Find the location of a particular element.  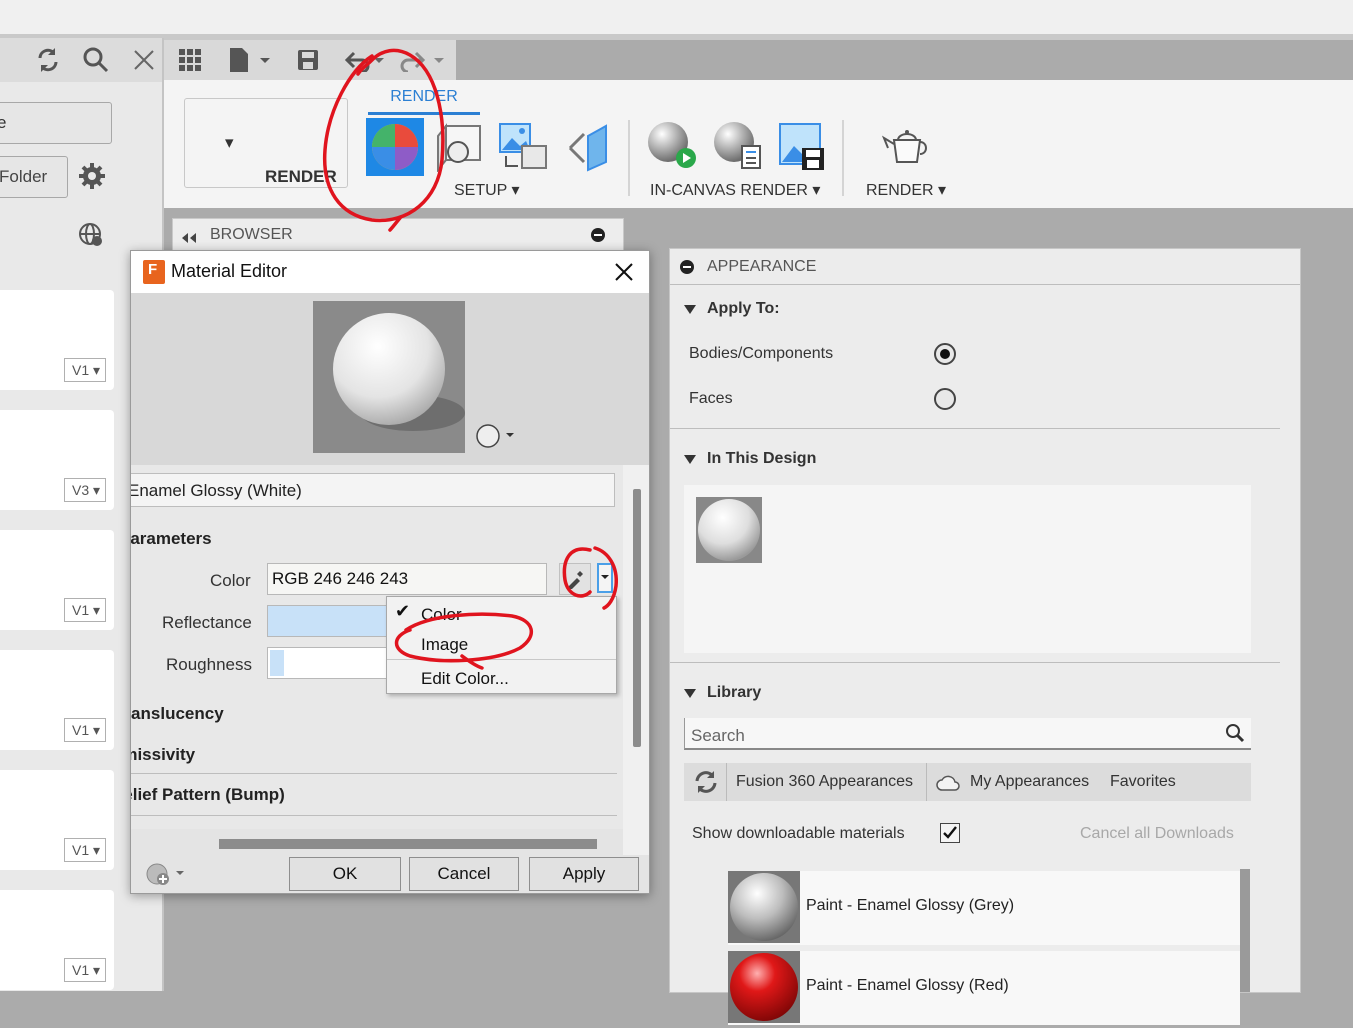

tab-favorites: Favorites is located at coordinates (1143, 782).